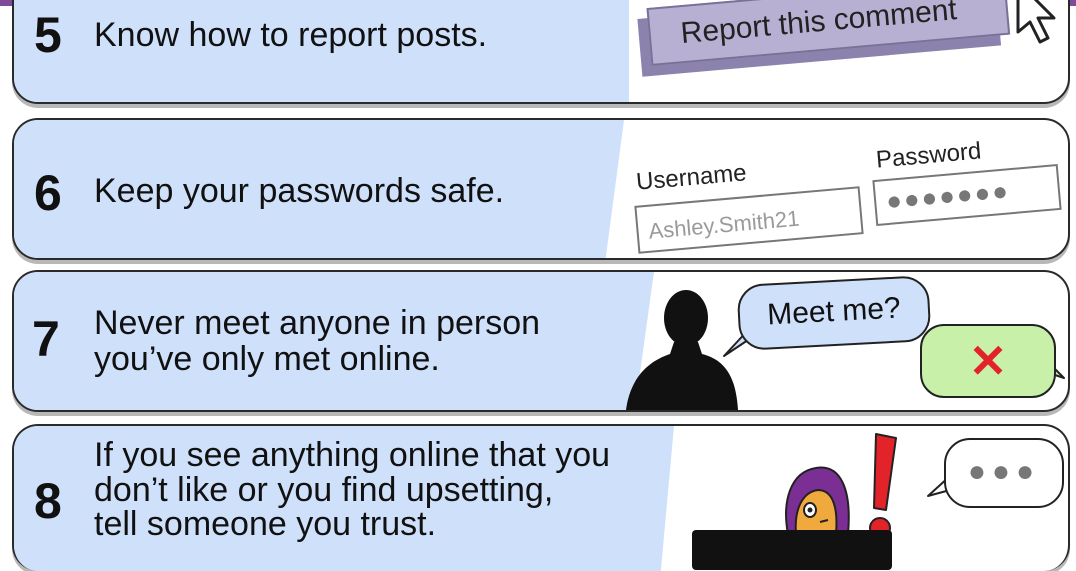 The width and height of the screenshot is (1076, 571). What do you see at coordinates (834, 313) in the screenshot?
I see `meet-me-speech-bubble: Meet me?` at bounding box center [834, 313].